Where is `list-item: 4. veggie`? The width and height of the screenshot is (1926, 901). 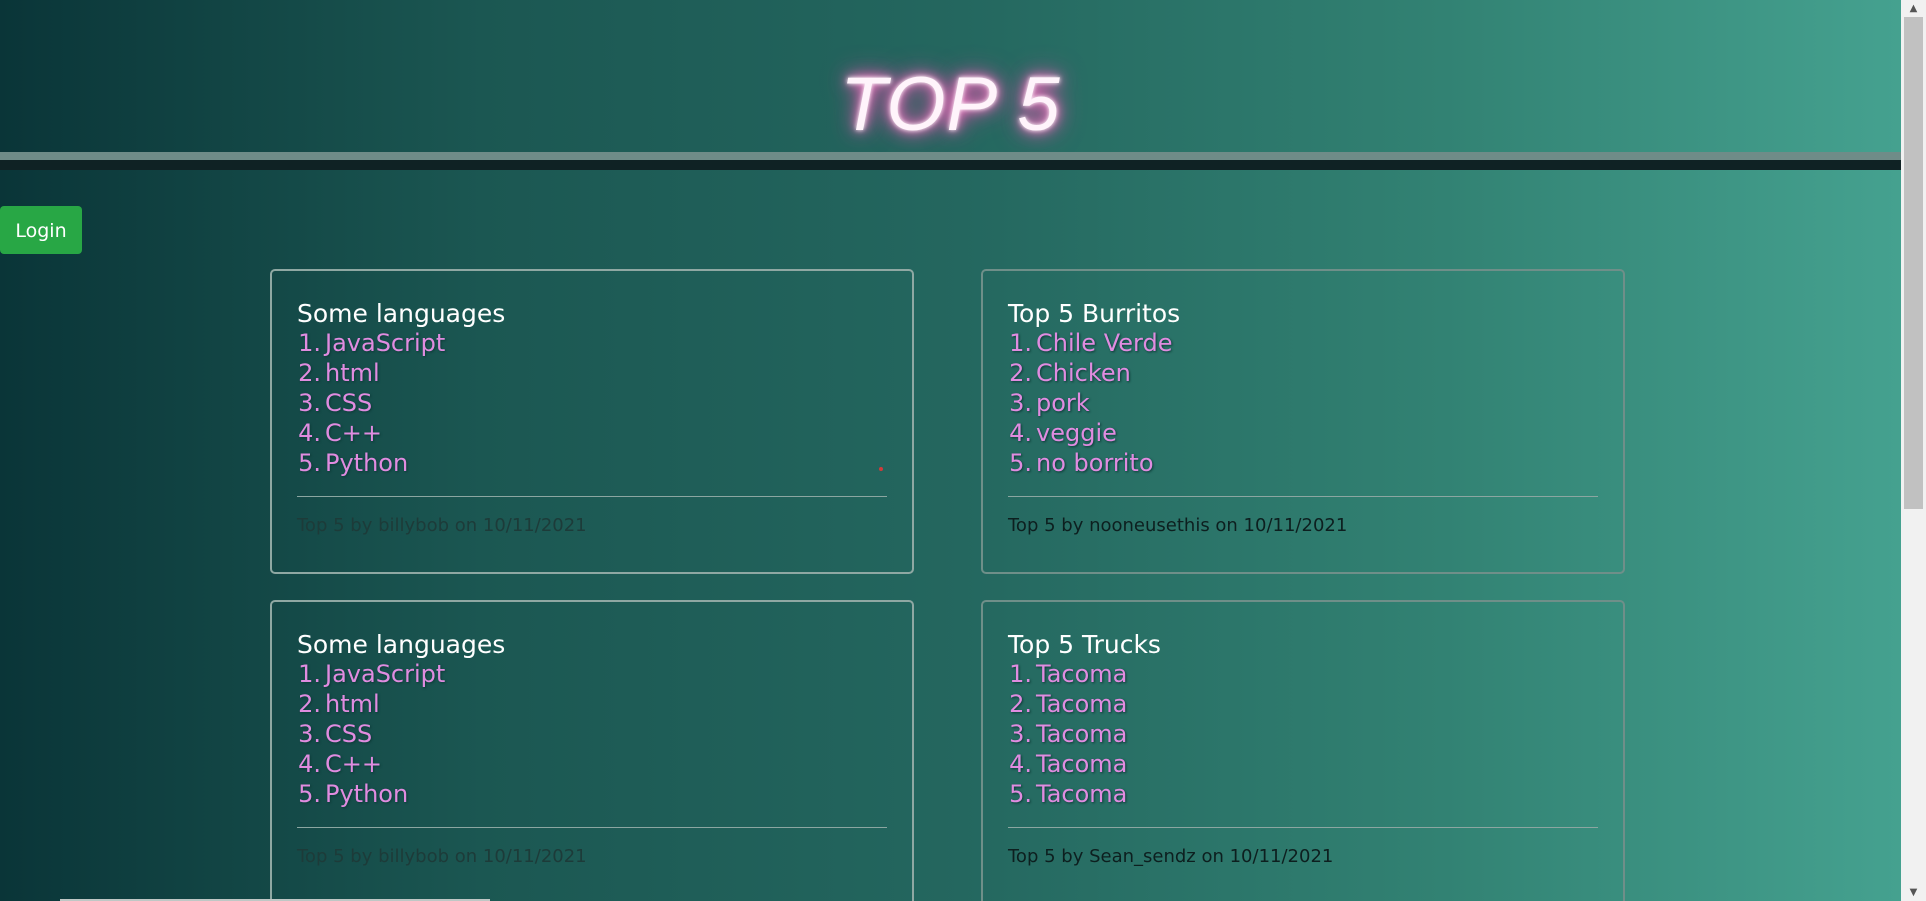 list-item: 4. veggie is located at coordinates (1089, 433).